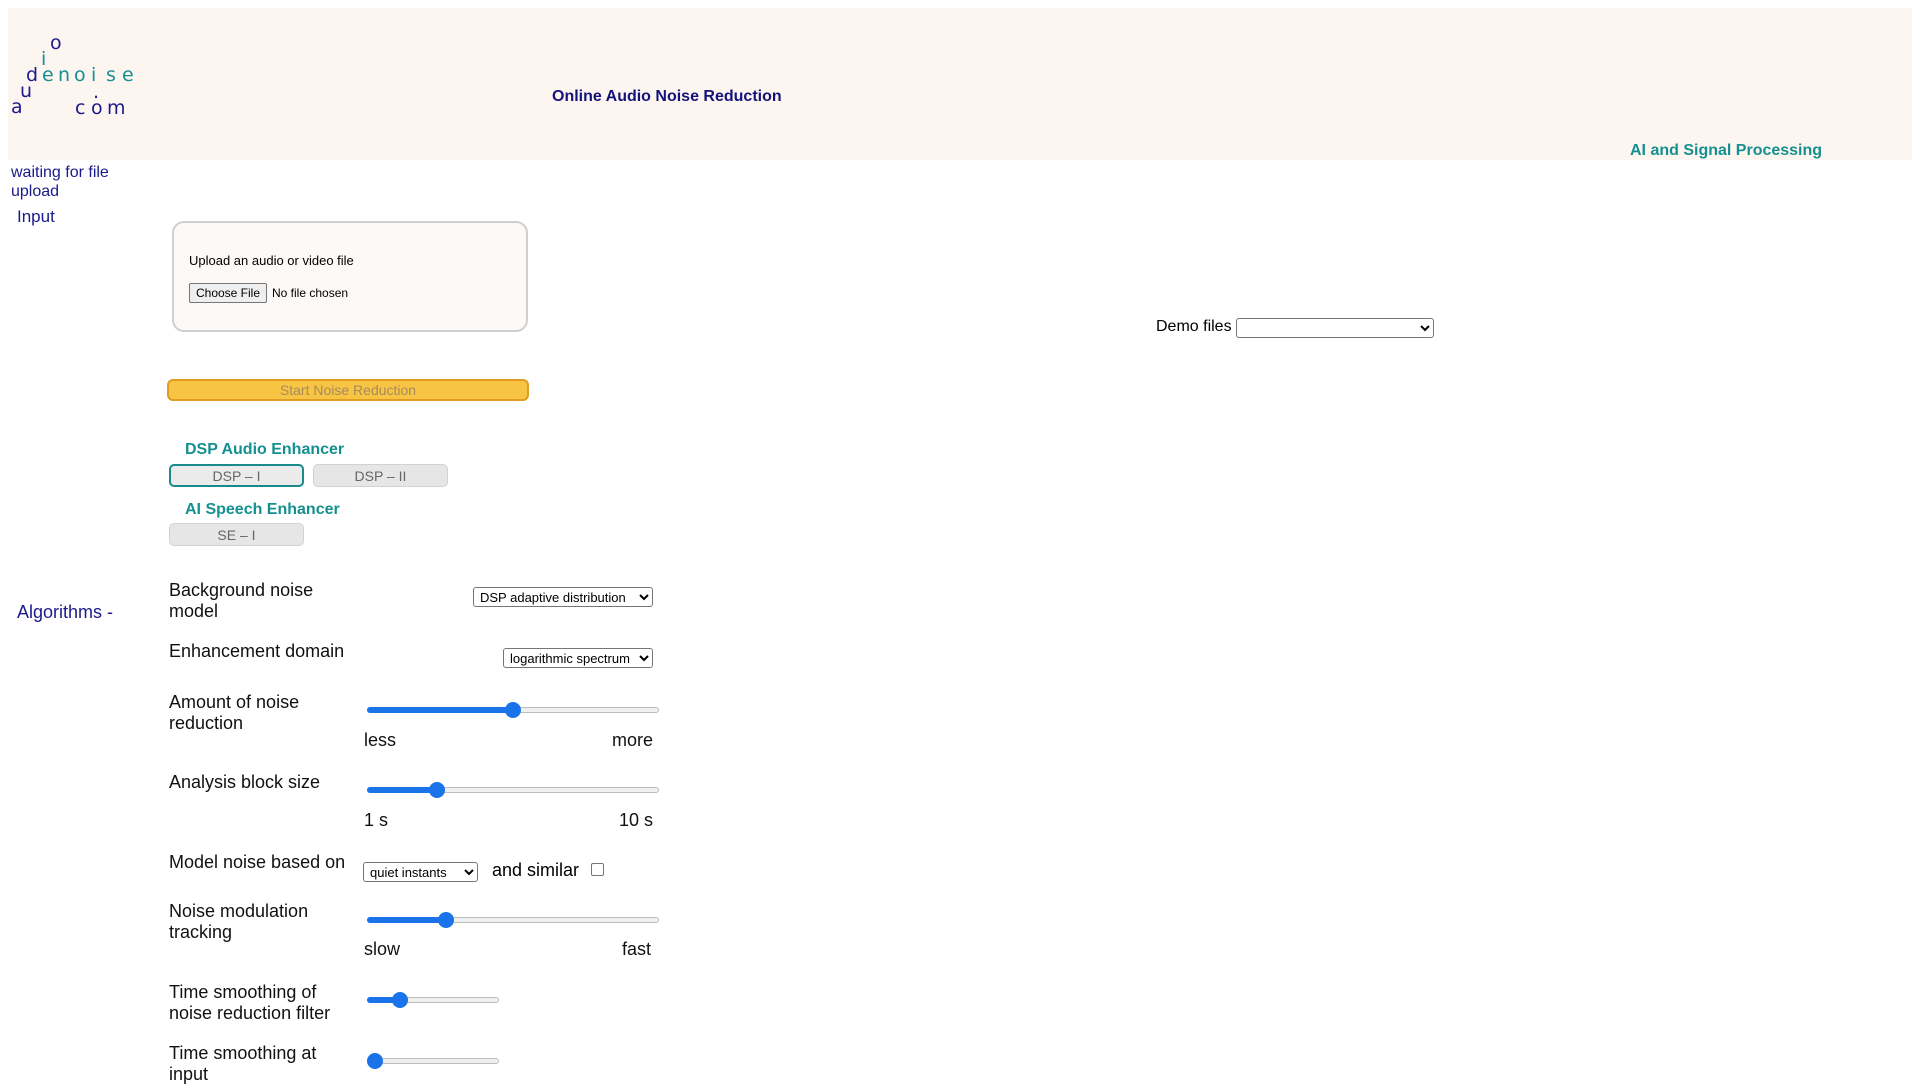 This screenshot has height=1085, width=1920. Describe the element at coordinates (241, 600) in the screenshot. I see `noise-model-label: Background noise model` at that location.